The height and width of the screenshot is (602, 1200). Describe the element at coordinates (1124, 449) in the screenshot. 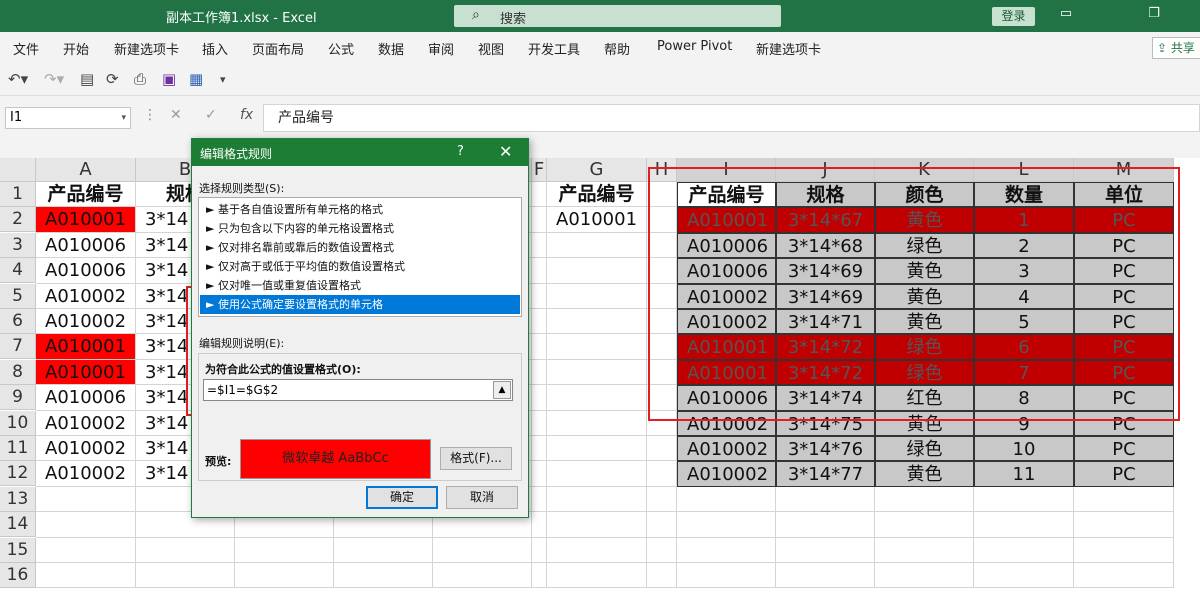

I see `table-cell: PC` at that location.